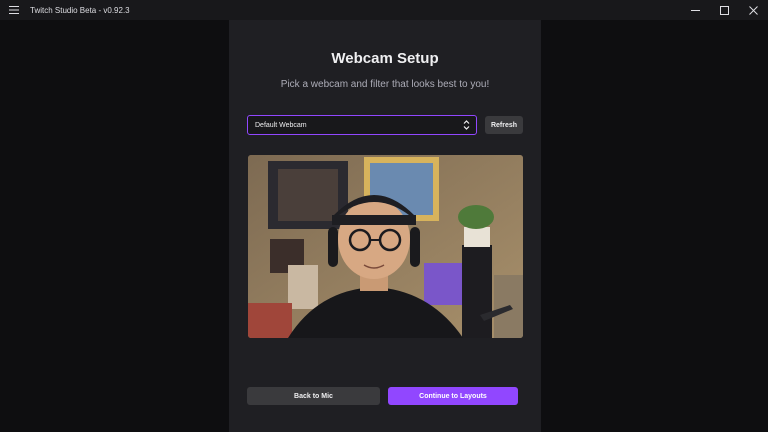 This screenshot has width=768, height=432. Describe the element at coordinates (80, 10) in the screenshot. I see `window-title: Twitch Studio Beta - v0.92.3` at that location.